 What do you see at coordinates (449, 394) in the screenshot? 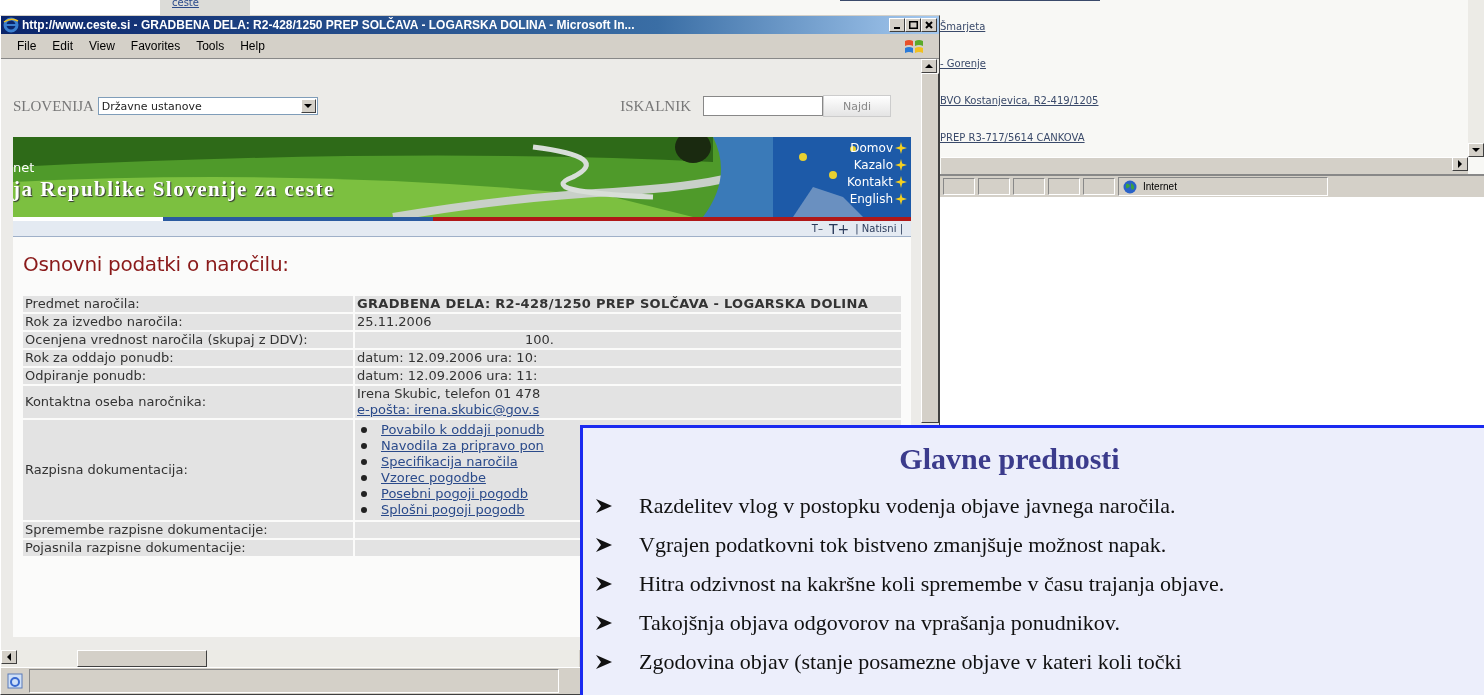
I see `contact-text: Irena Skubic, telefon 01 478` at bounding box center [449, 394].